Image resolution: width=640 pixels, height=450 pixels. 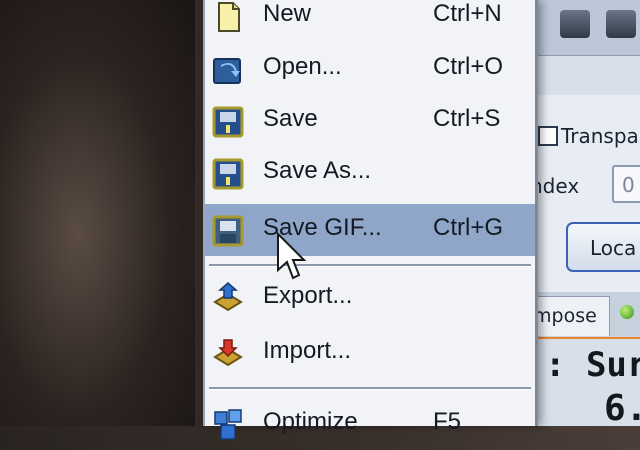 I want to click on transparency-label: Transpa, so click(x=600, y=136).